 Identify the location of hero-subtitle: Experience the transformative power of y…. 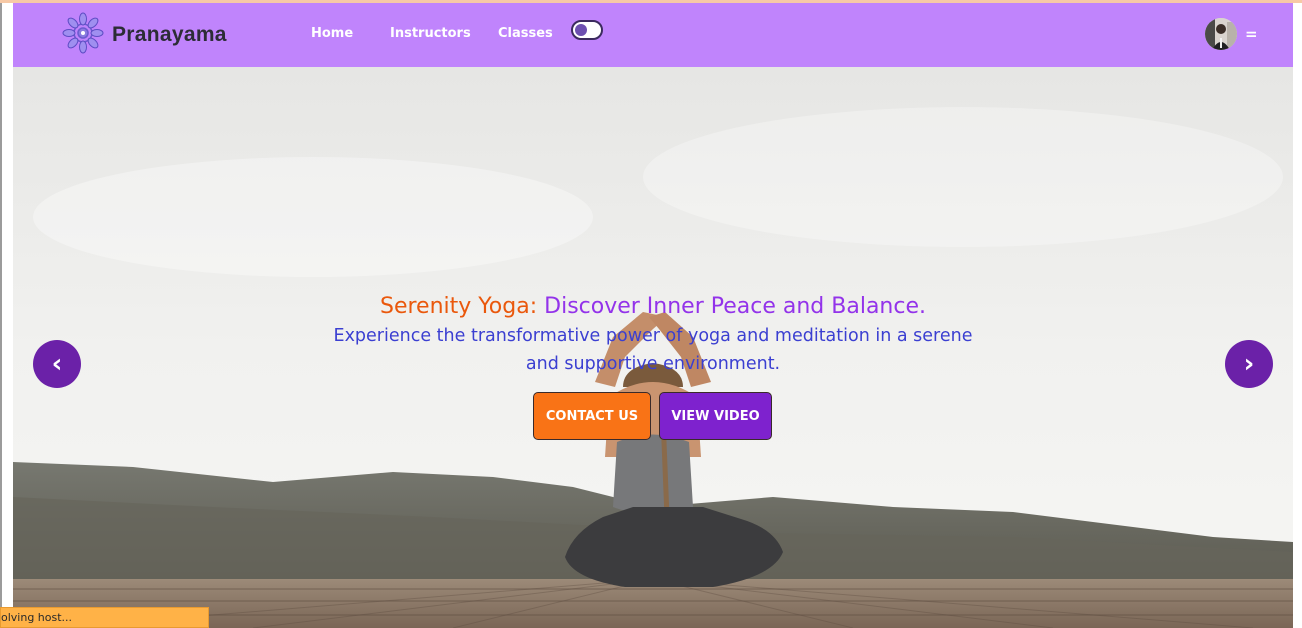
(653, 350).